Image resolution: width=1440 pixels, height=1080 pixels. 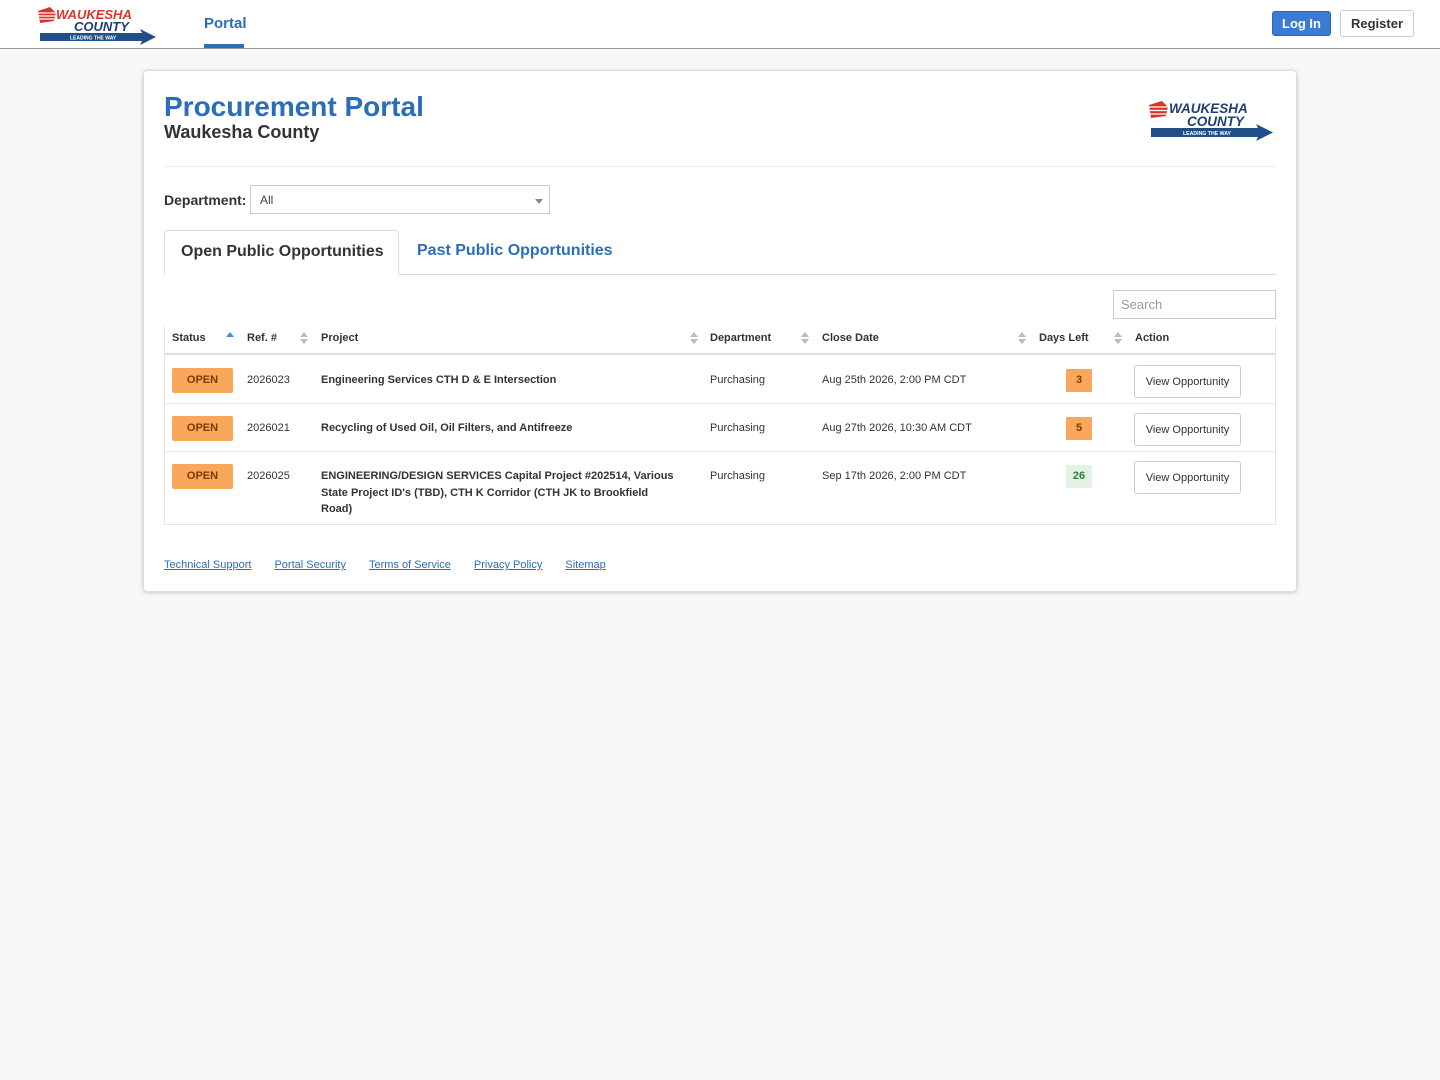 I want to click on column-header-days-left: Days Left, so click(x=1064, y=338).